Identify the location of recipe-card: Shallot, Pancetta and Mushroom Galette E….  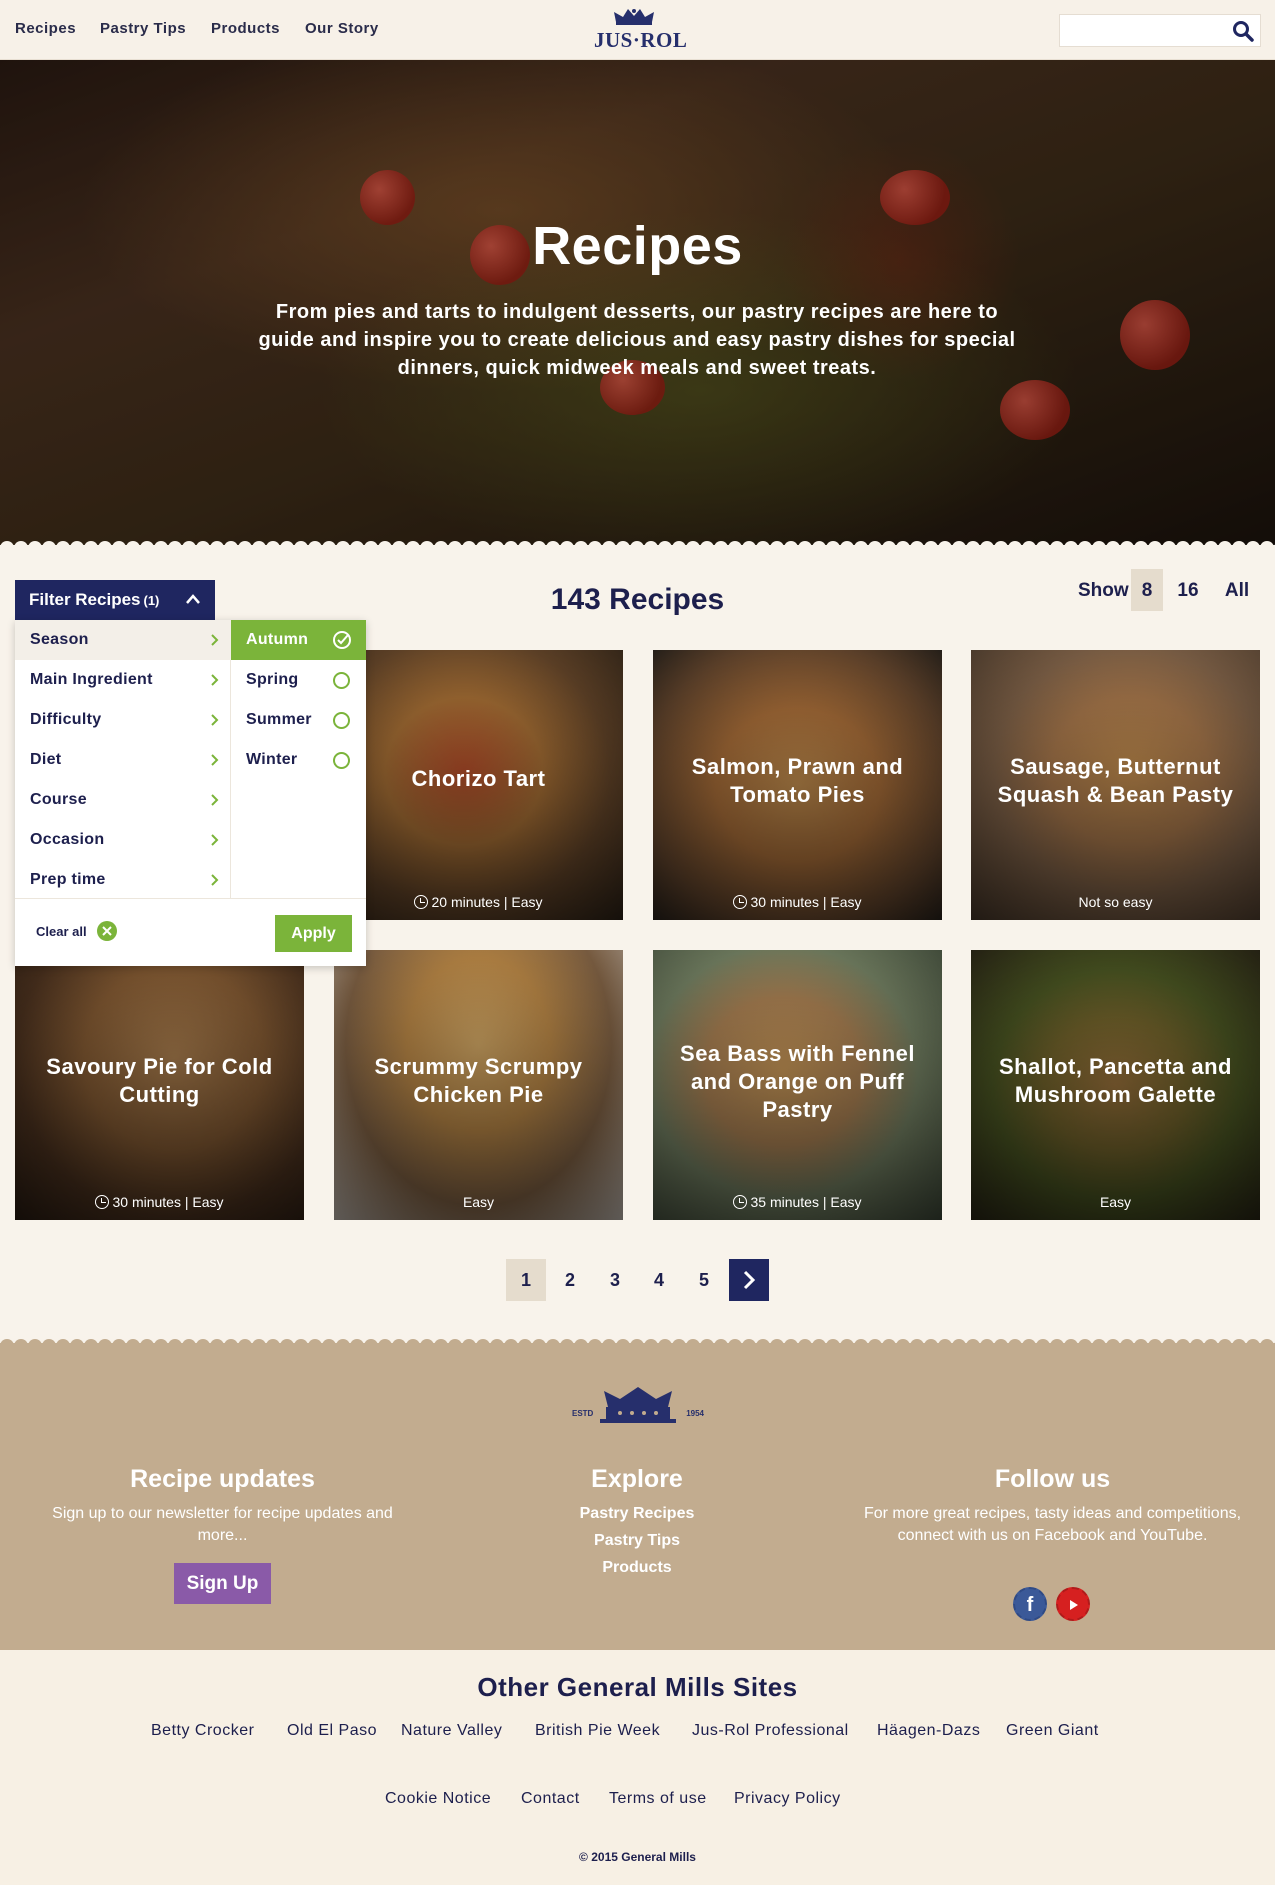
(1115, 1085).